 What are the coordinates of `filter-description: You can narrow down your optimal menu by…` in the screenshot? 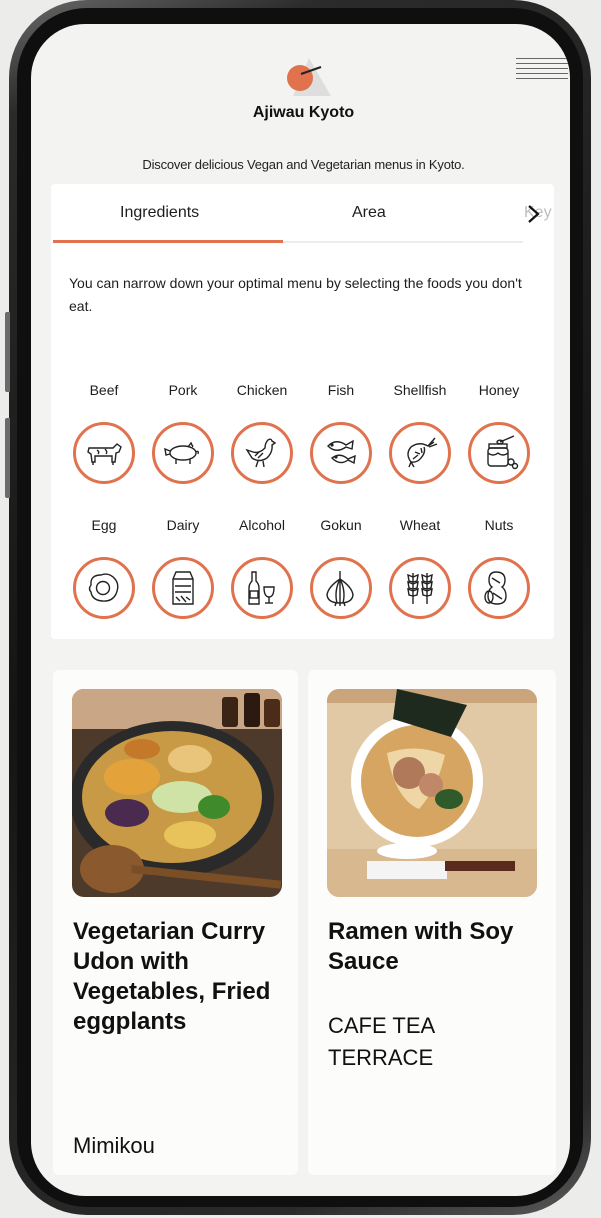 It's located at (295, 294).